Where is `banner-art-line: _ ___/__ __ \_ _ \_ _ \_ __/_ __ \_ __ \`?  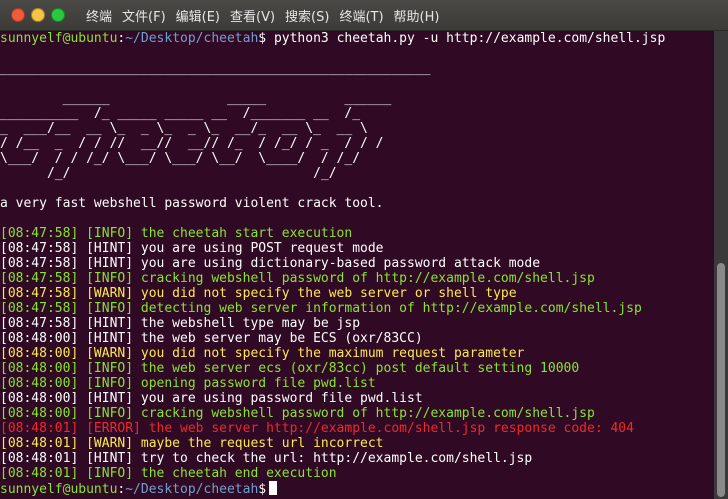
banner-art-line: _ ___/__ __ \_ _ \_ _ \_ __/_ __ \_ __ \ is located at coordinates (184, 128).